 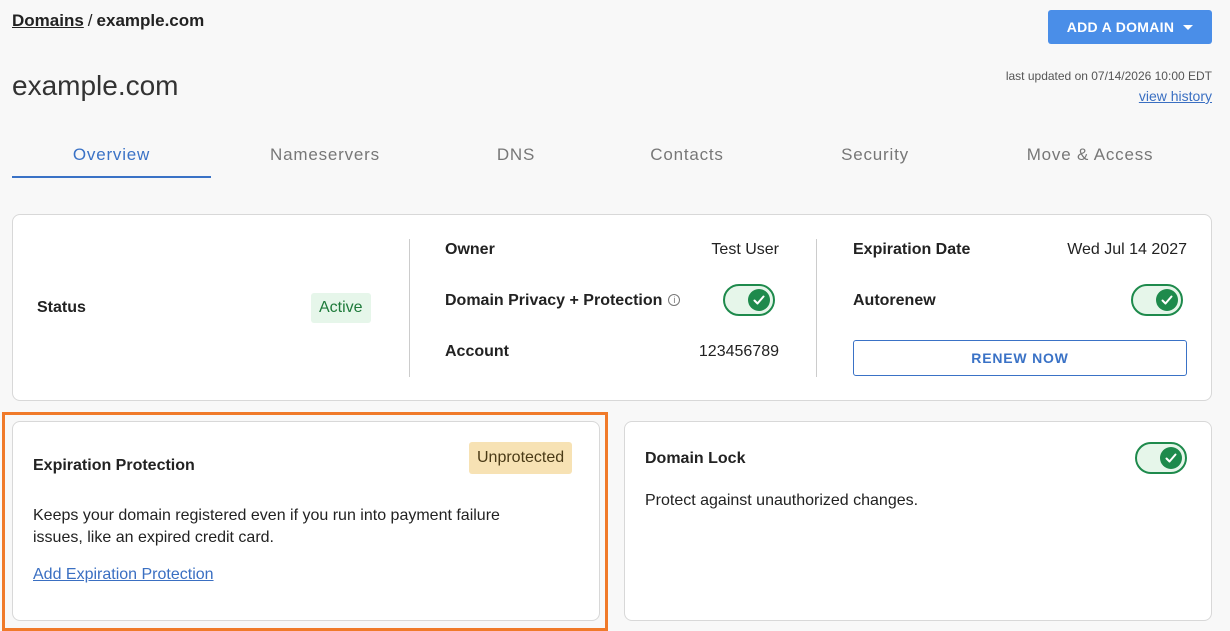 What do you see at coordinates (48, 20) in the screenshot?
I see `breadcrumb-domains-link: Domains` at bounding box center [48, 20].